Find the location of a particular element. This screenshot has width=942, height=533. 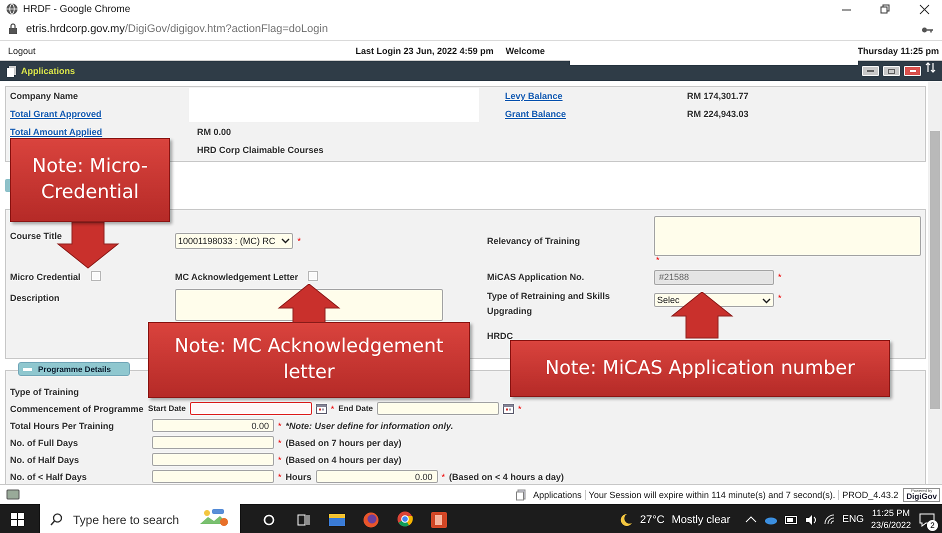

start-date-field is located at coordinates (251, 408).